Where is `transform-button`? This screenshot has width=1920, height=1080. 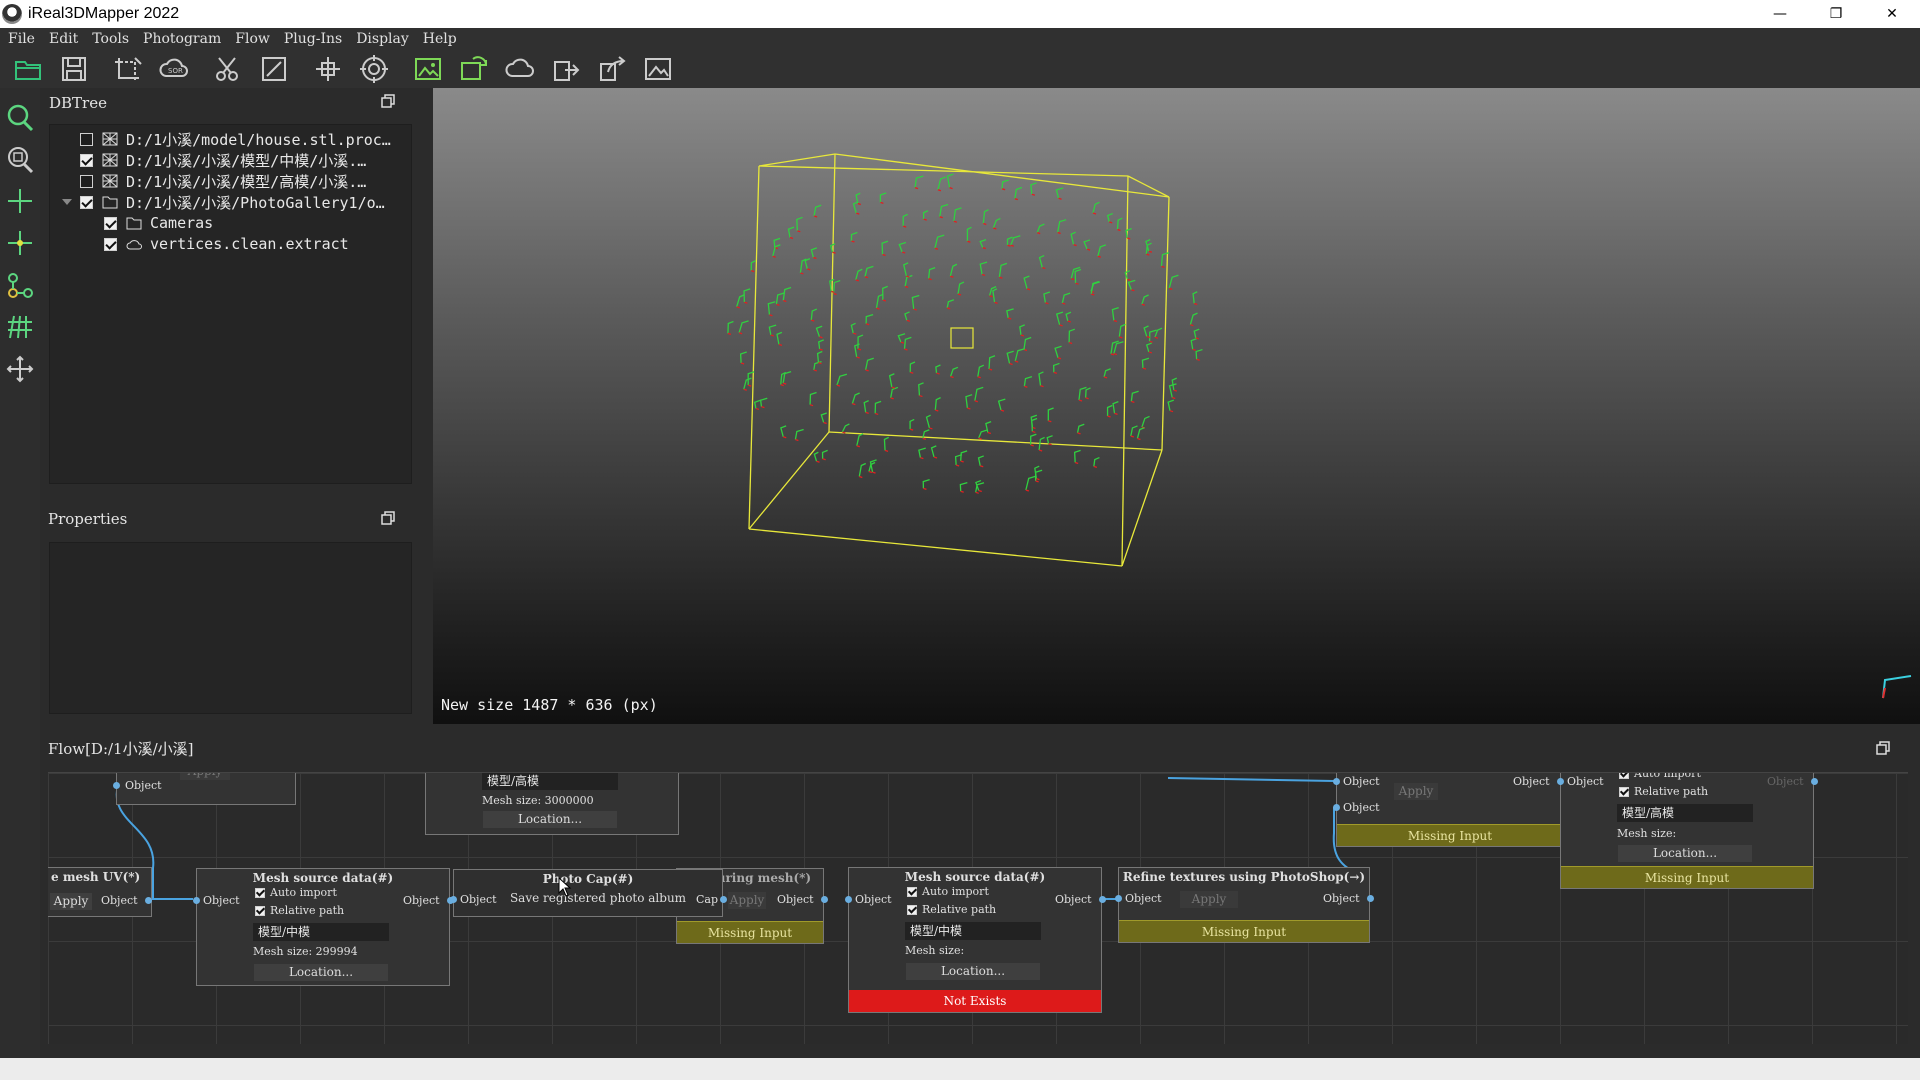 transform-button is located at coordinates (328, 69).